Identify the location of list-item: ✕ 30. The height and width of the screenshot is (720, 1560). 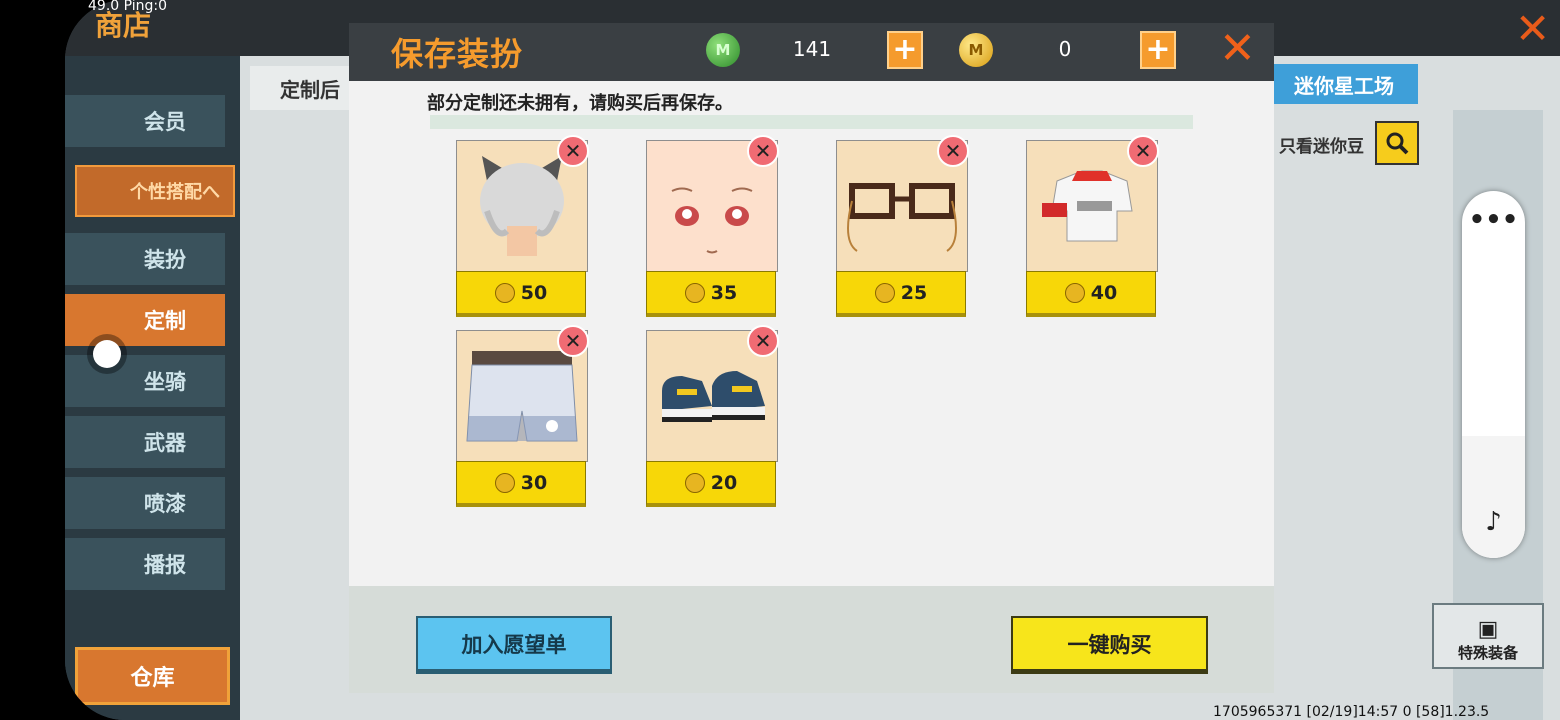
(522, 417).